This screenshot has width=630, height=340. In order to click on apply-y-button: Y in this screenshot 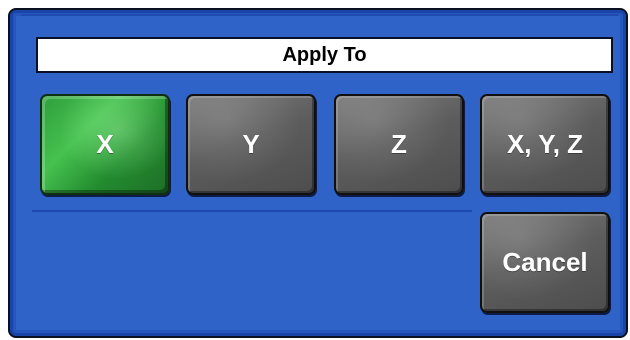, I will do `click(251, 144)`.